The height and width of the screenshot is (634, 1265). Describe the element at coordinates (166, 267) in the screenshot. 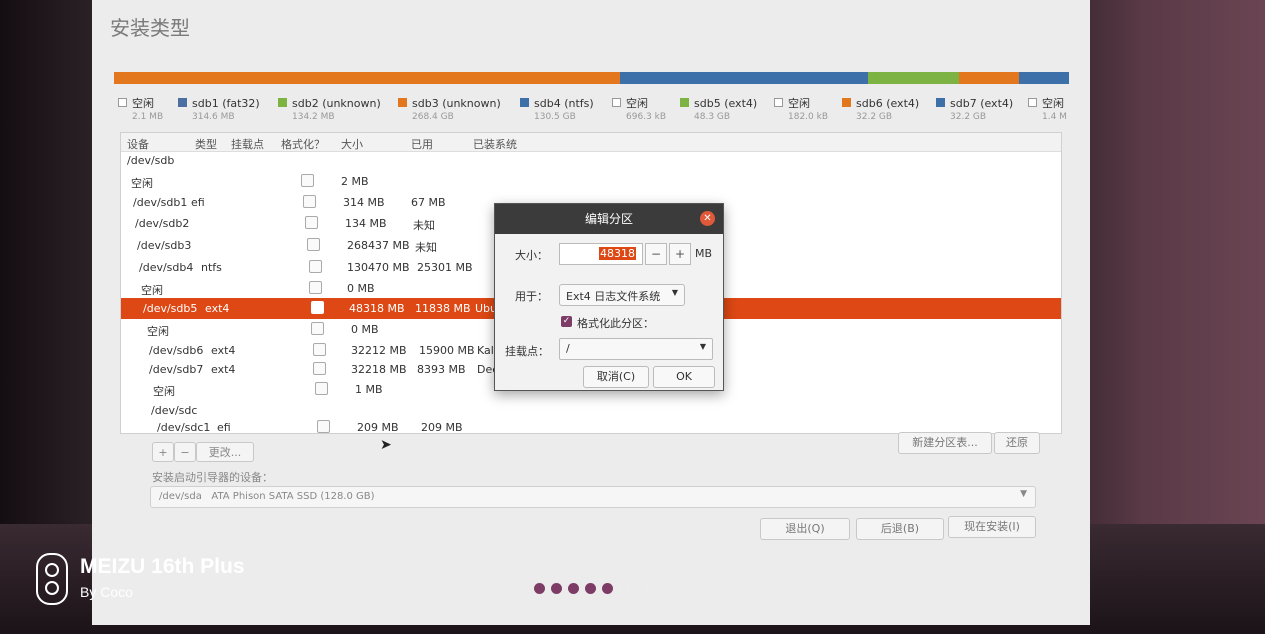

I see `cell-device: /dev/sdb4` at that location.